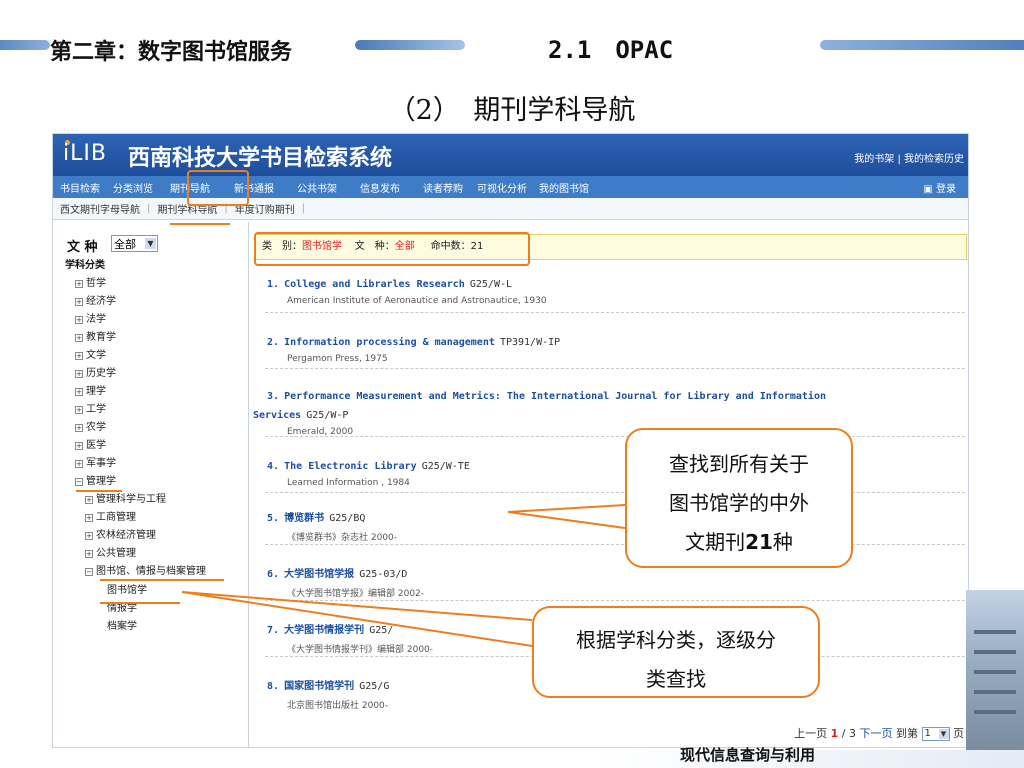 Image resolution: width=1024 pixels, height=768 pixels. What do you see at coordinates (934, 159) in the screenshot?
I see `search-history-link: 我的检索历史` at bounding box center [934, 159].